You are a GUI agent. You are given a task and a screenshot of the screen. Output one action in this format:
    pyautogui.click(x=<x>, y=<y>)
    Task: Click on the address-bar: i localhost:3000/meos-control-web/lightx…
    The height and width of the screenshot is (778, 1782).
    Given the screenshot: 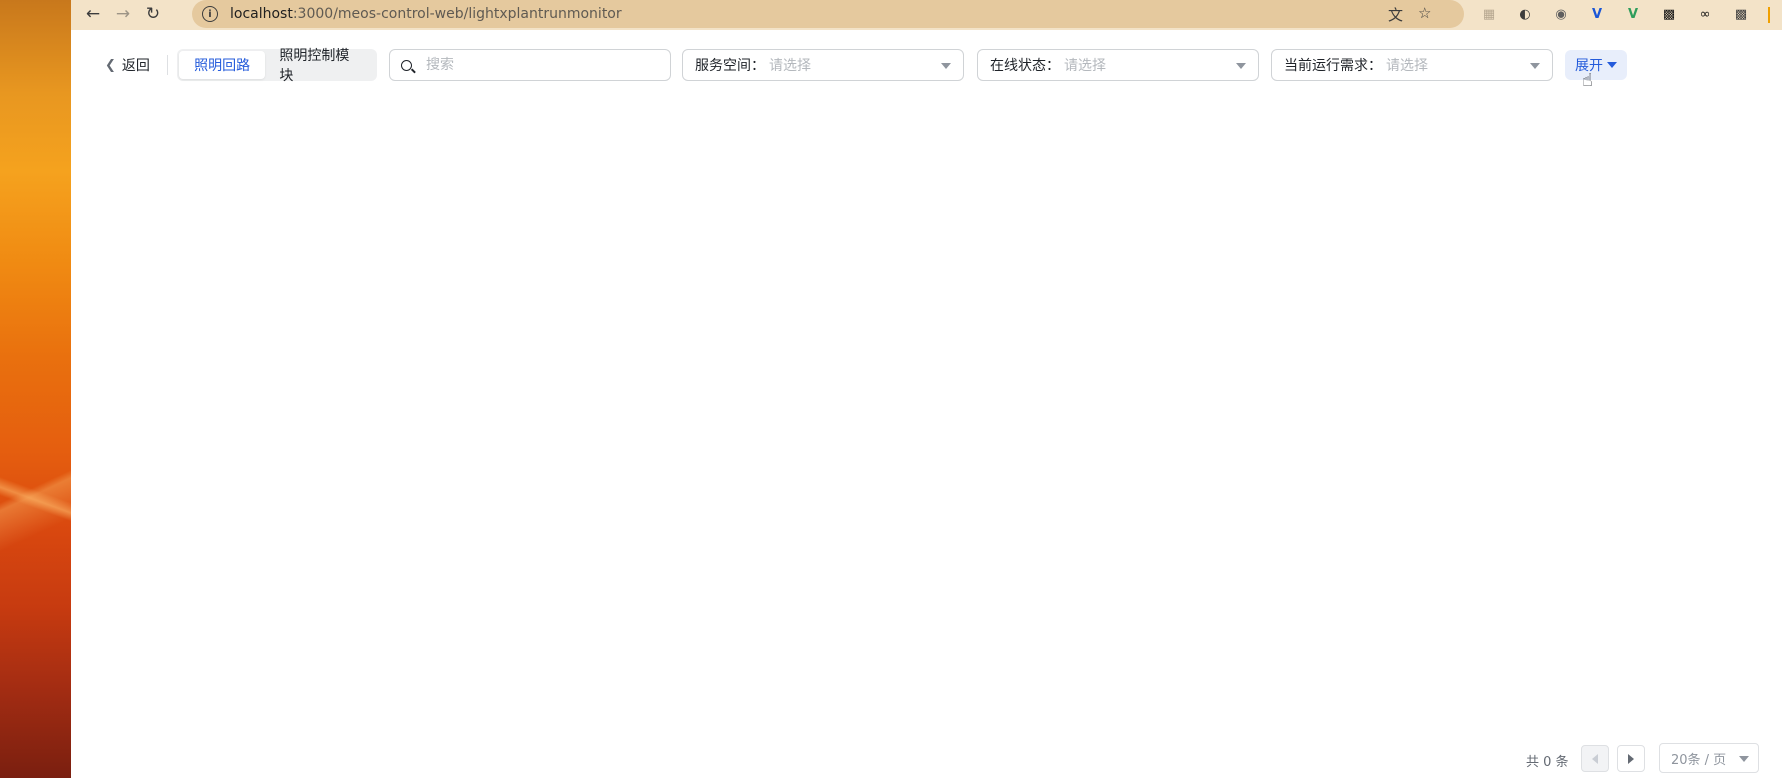 What is the action you would take?
    pyautogui.click(x=828, y=14)
    